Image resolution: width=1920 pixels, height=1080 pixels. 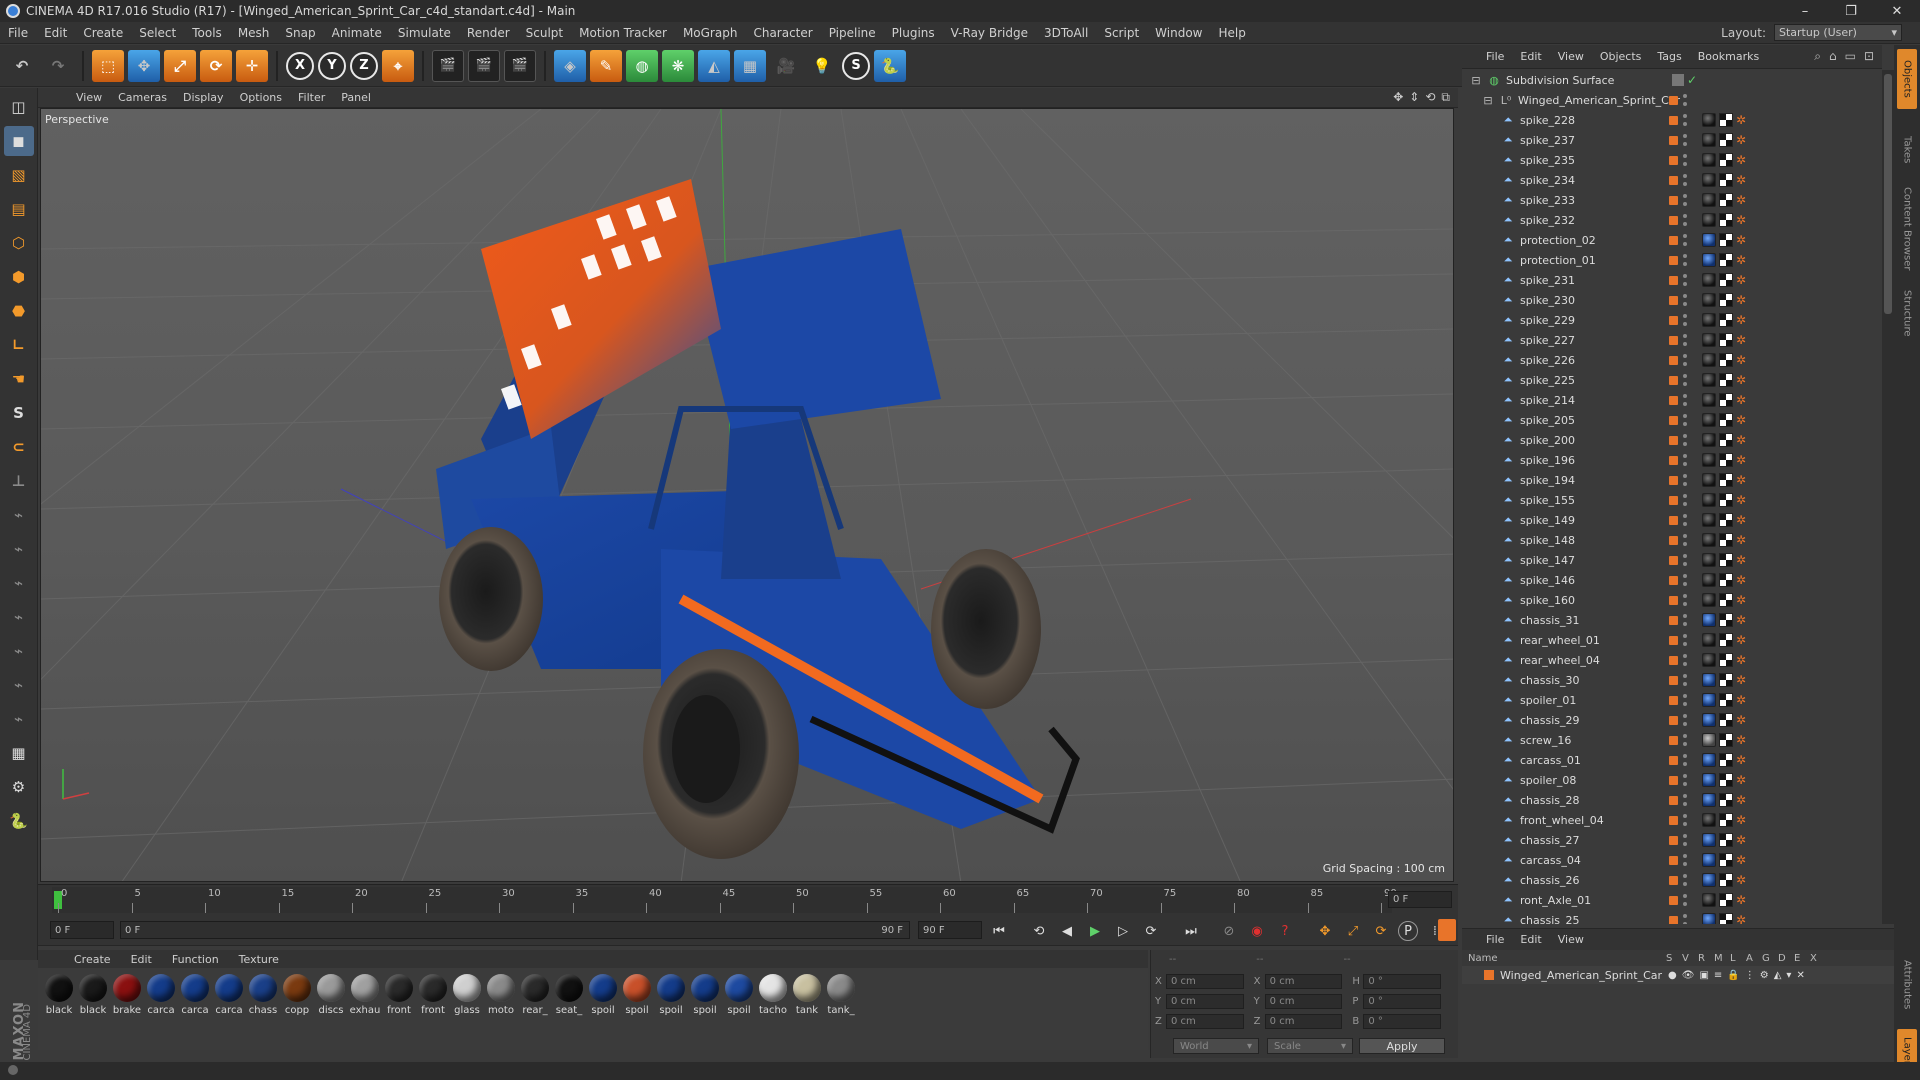 I want to click on tree-row-object: ⏶ spike_194 ✲, so click(x=1672, y=480).